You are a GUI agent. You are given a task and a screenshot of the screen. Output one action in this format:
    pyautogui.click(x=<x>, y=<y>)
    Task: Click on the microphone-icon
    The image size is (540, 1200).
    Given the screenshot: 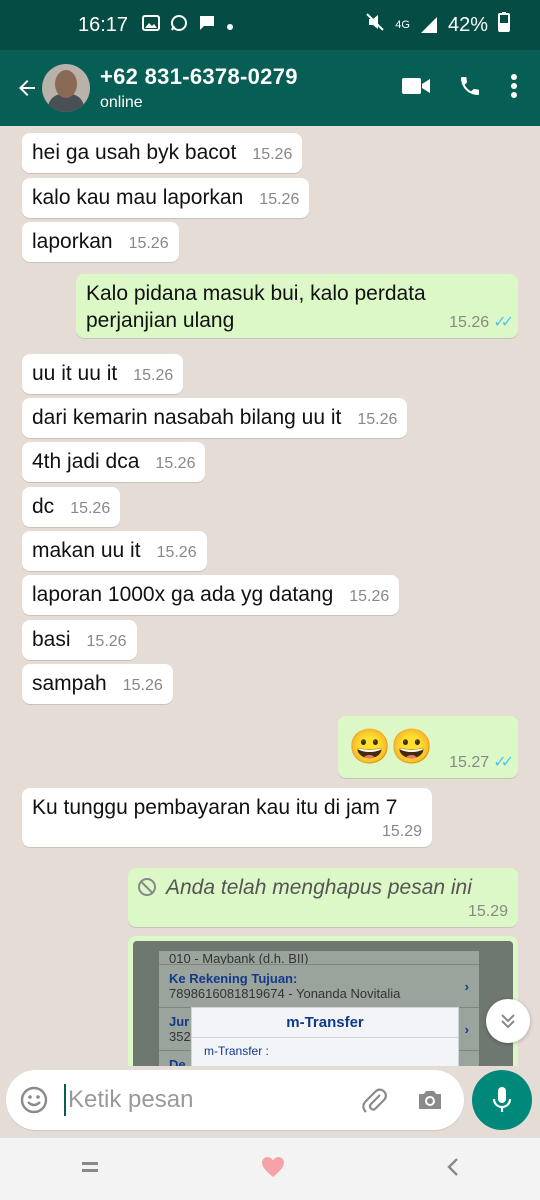 What is the action you would take?
    pyautogui.click(x=502, y=1099)
    